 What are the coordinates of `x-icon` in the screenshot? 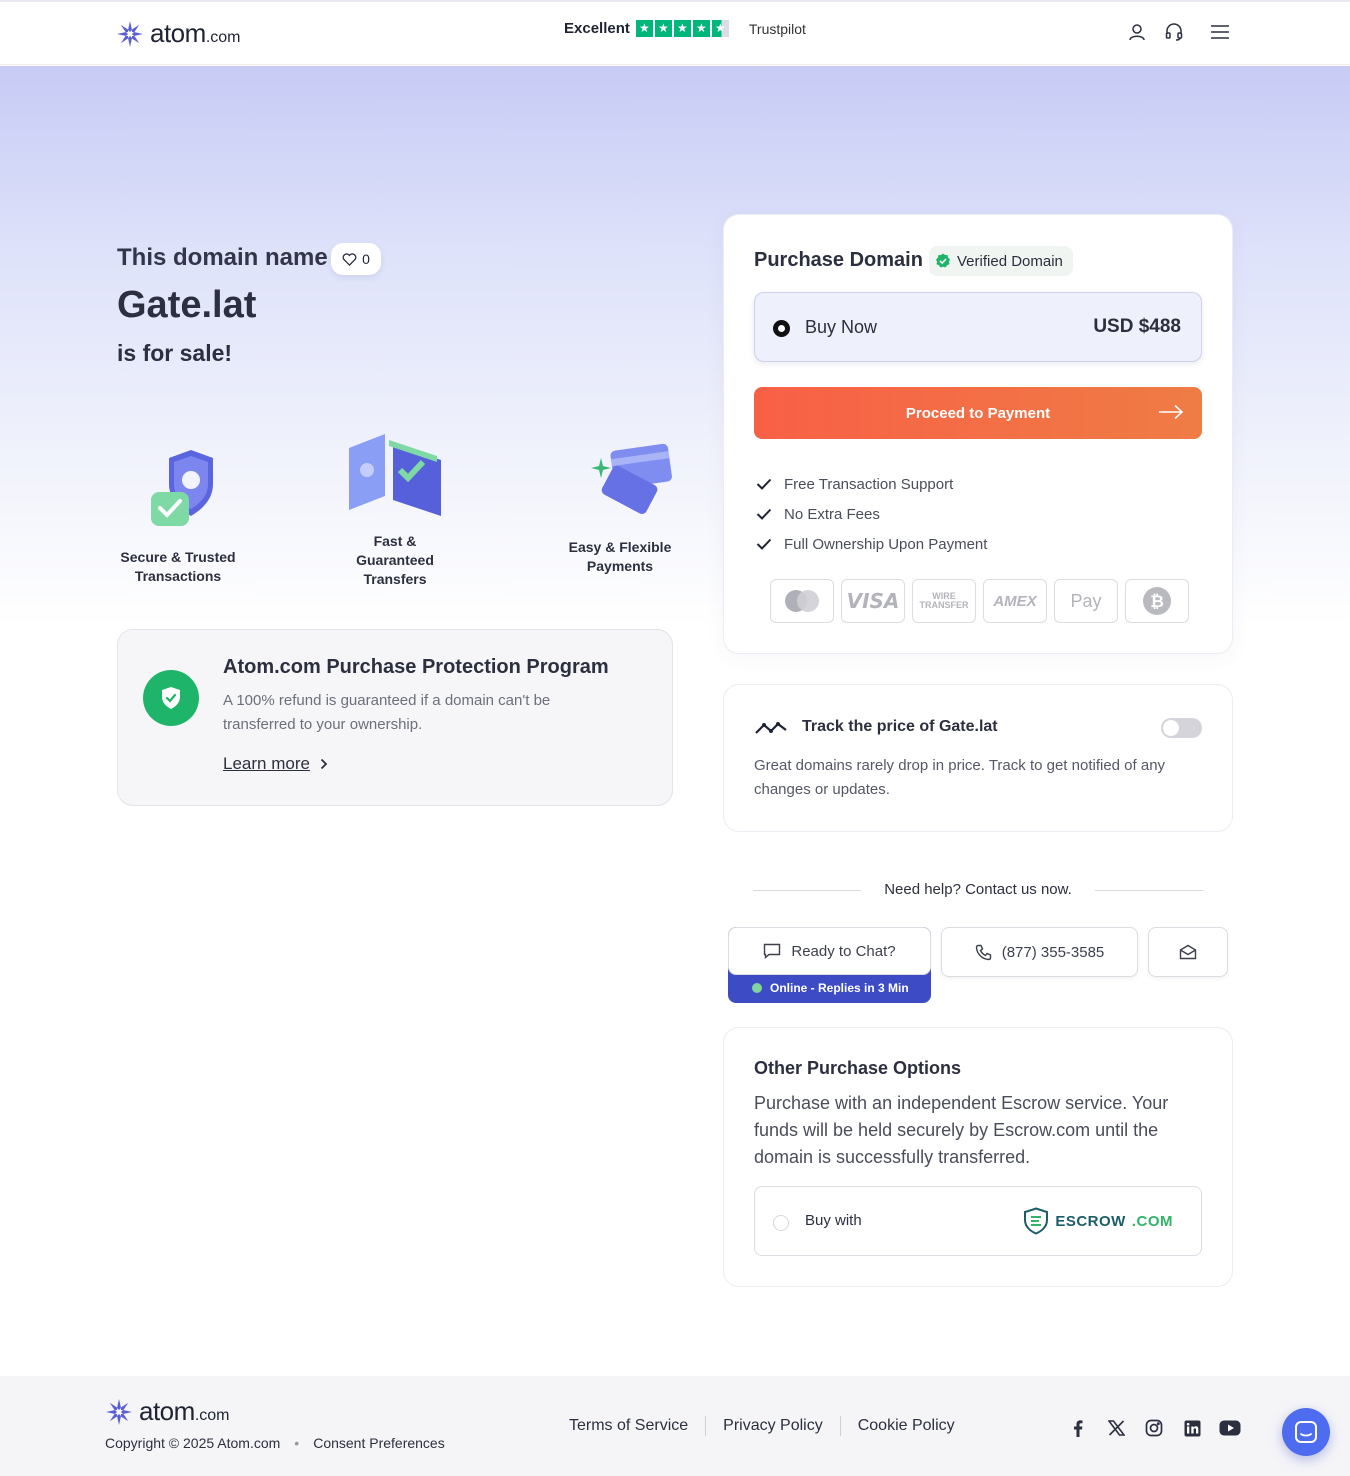 It's located at (1116, 1428).